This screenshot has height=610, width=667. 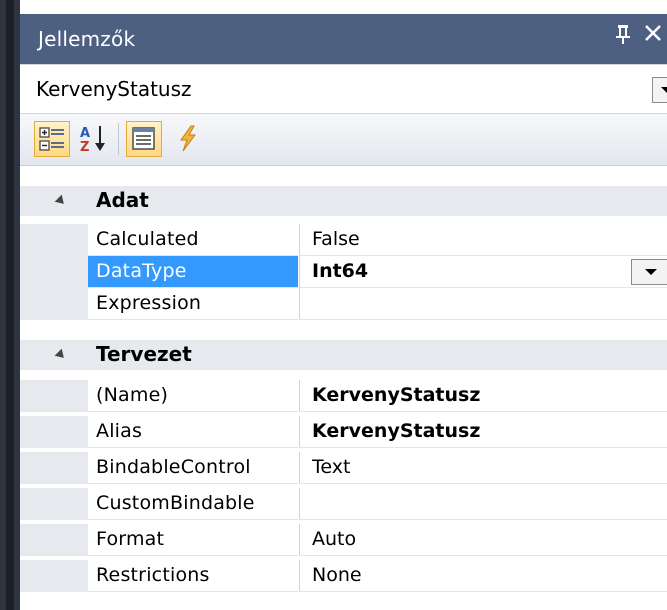 What do you see at coordinates (52, 143) in the screenshot?
I see `categorized-icon` at bounding box center [52, 143].